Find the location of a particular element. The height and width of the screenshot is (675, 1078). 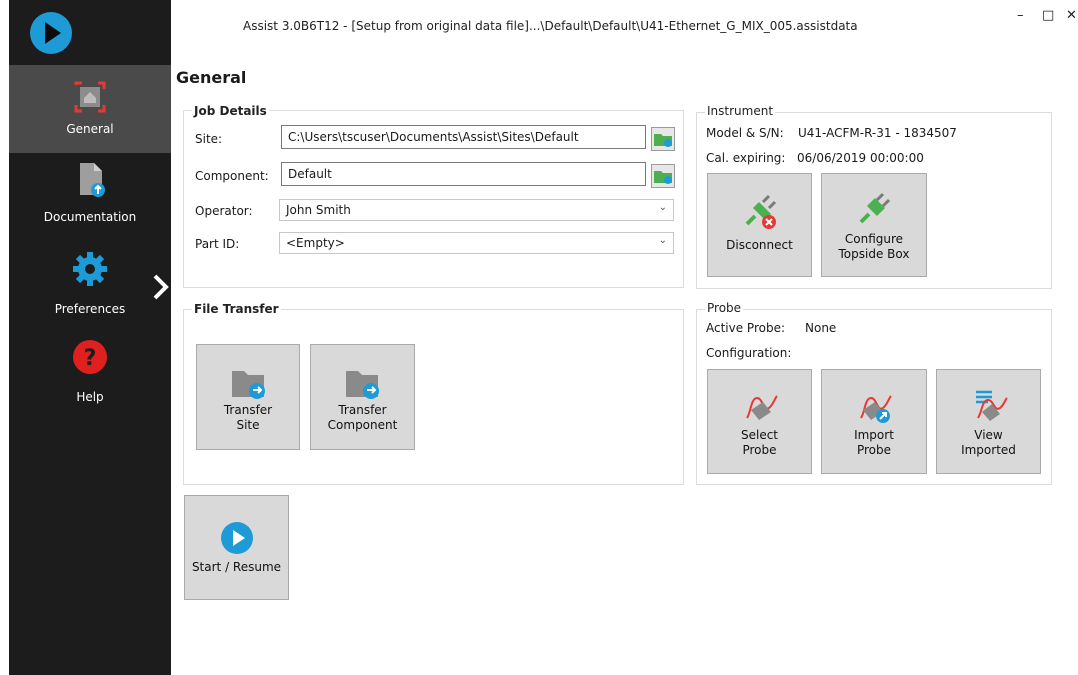

select-probe-label-2: Probe is located at coordinates (759, 450).